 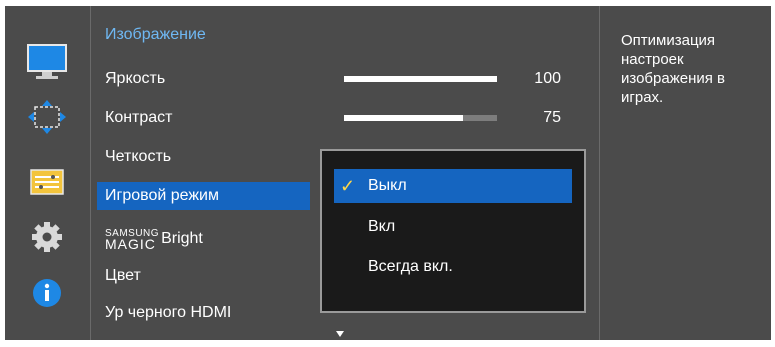 I want to click on menu-item-label: Игровой режим, so click(x=162, y=195).